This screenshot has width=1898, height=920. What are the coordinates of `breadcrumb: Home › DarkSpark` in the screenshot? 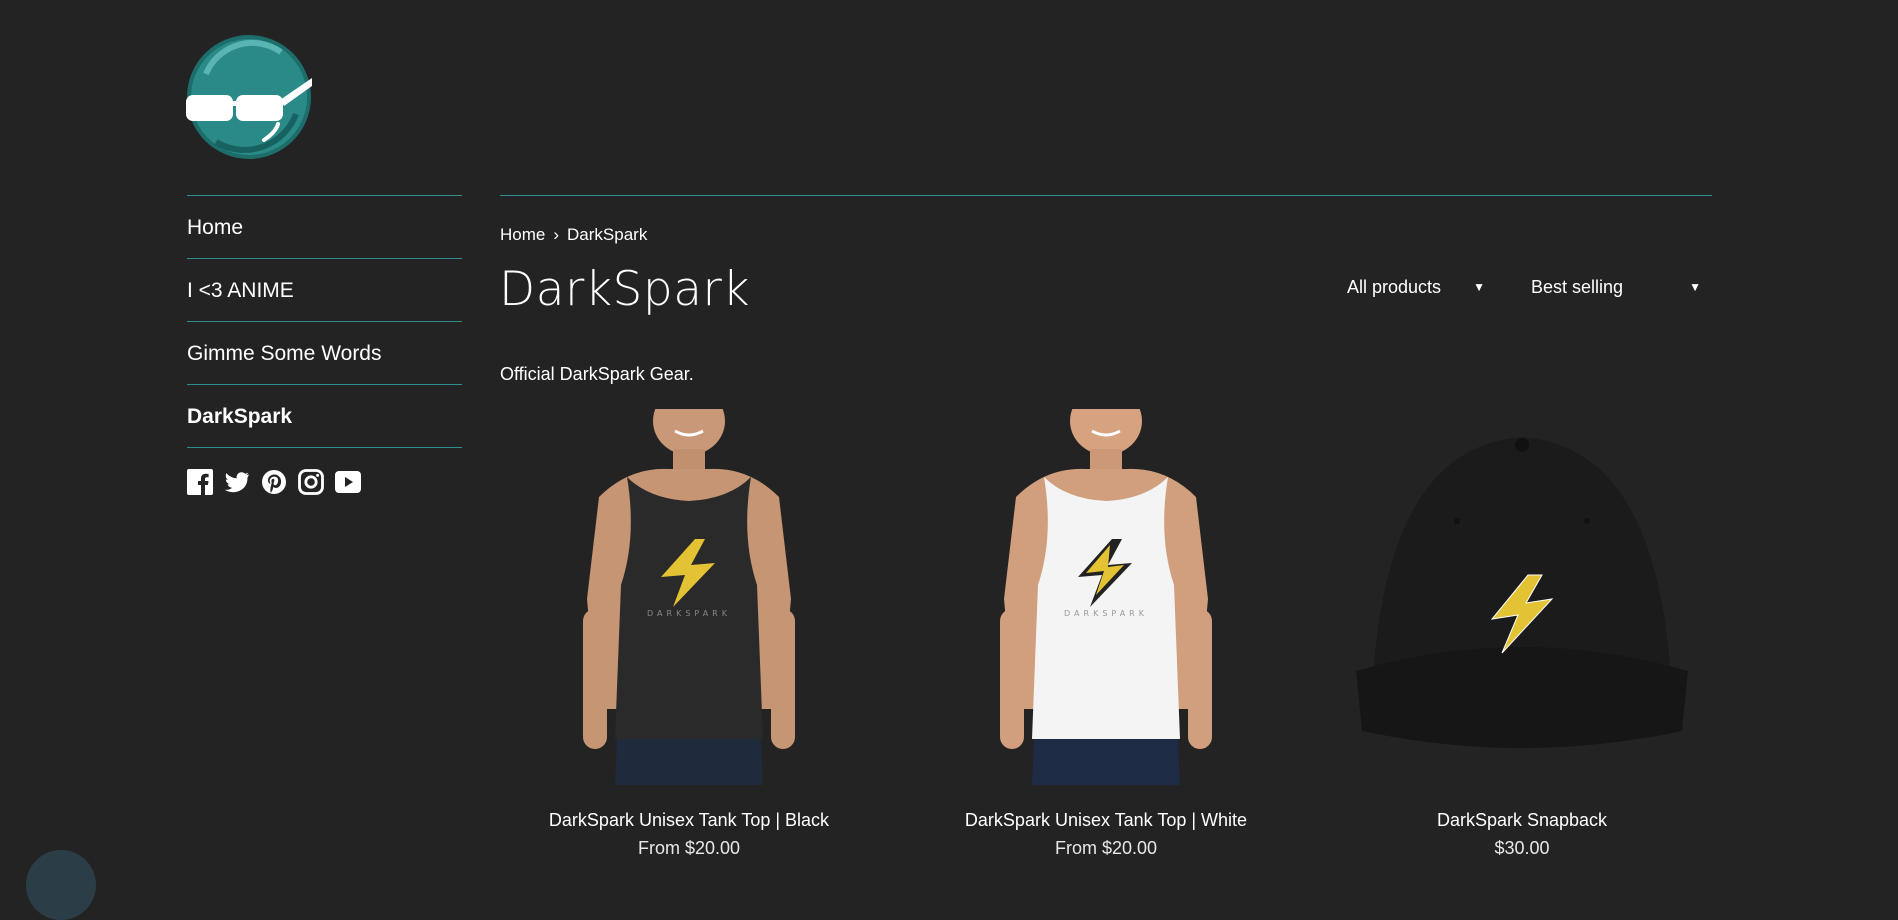 It's located at (573, 235).